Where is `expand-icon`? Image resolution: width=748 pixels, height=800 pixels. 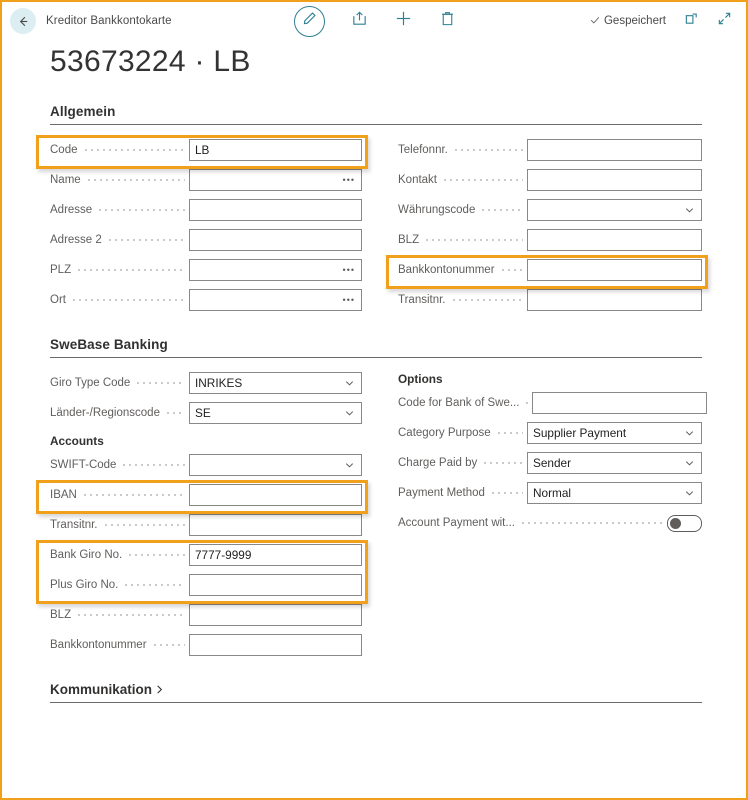 expand-icon is located at coordinates (724, 21).